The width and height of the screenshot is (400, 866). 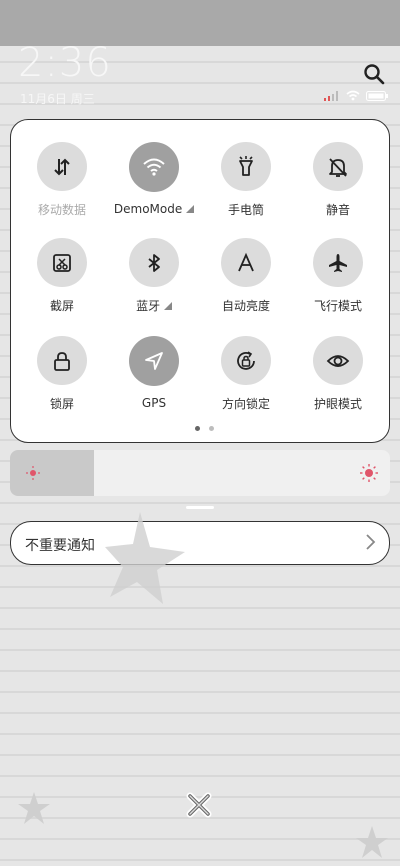 I want to click on mute-bell-icon, so click(x=338, y=167).